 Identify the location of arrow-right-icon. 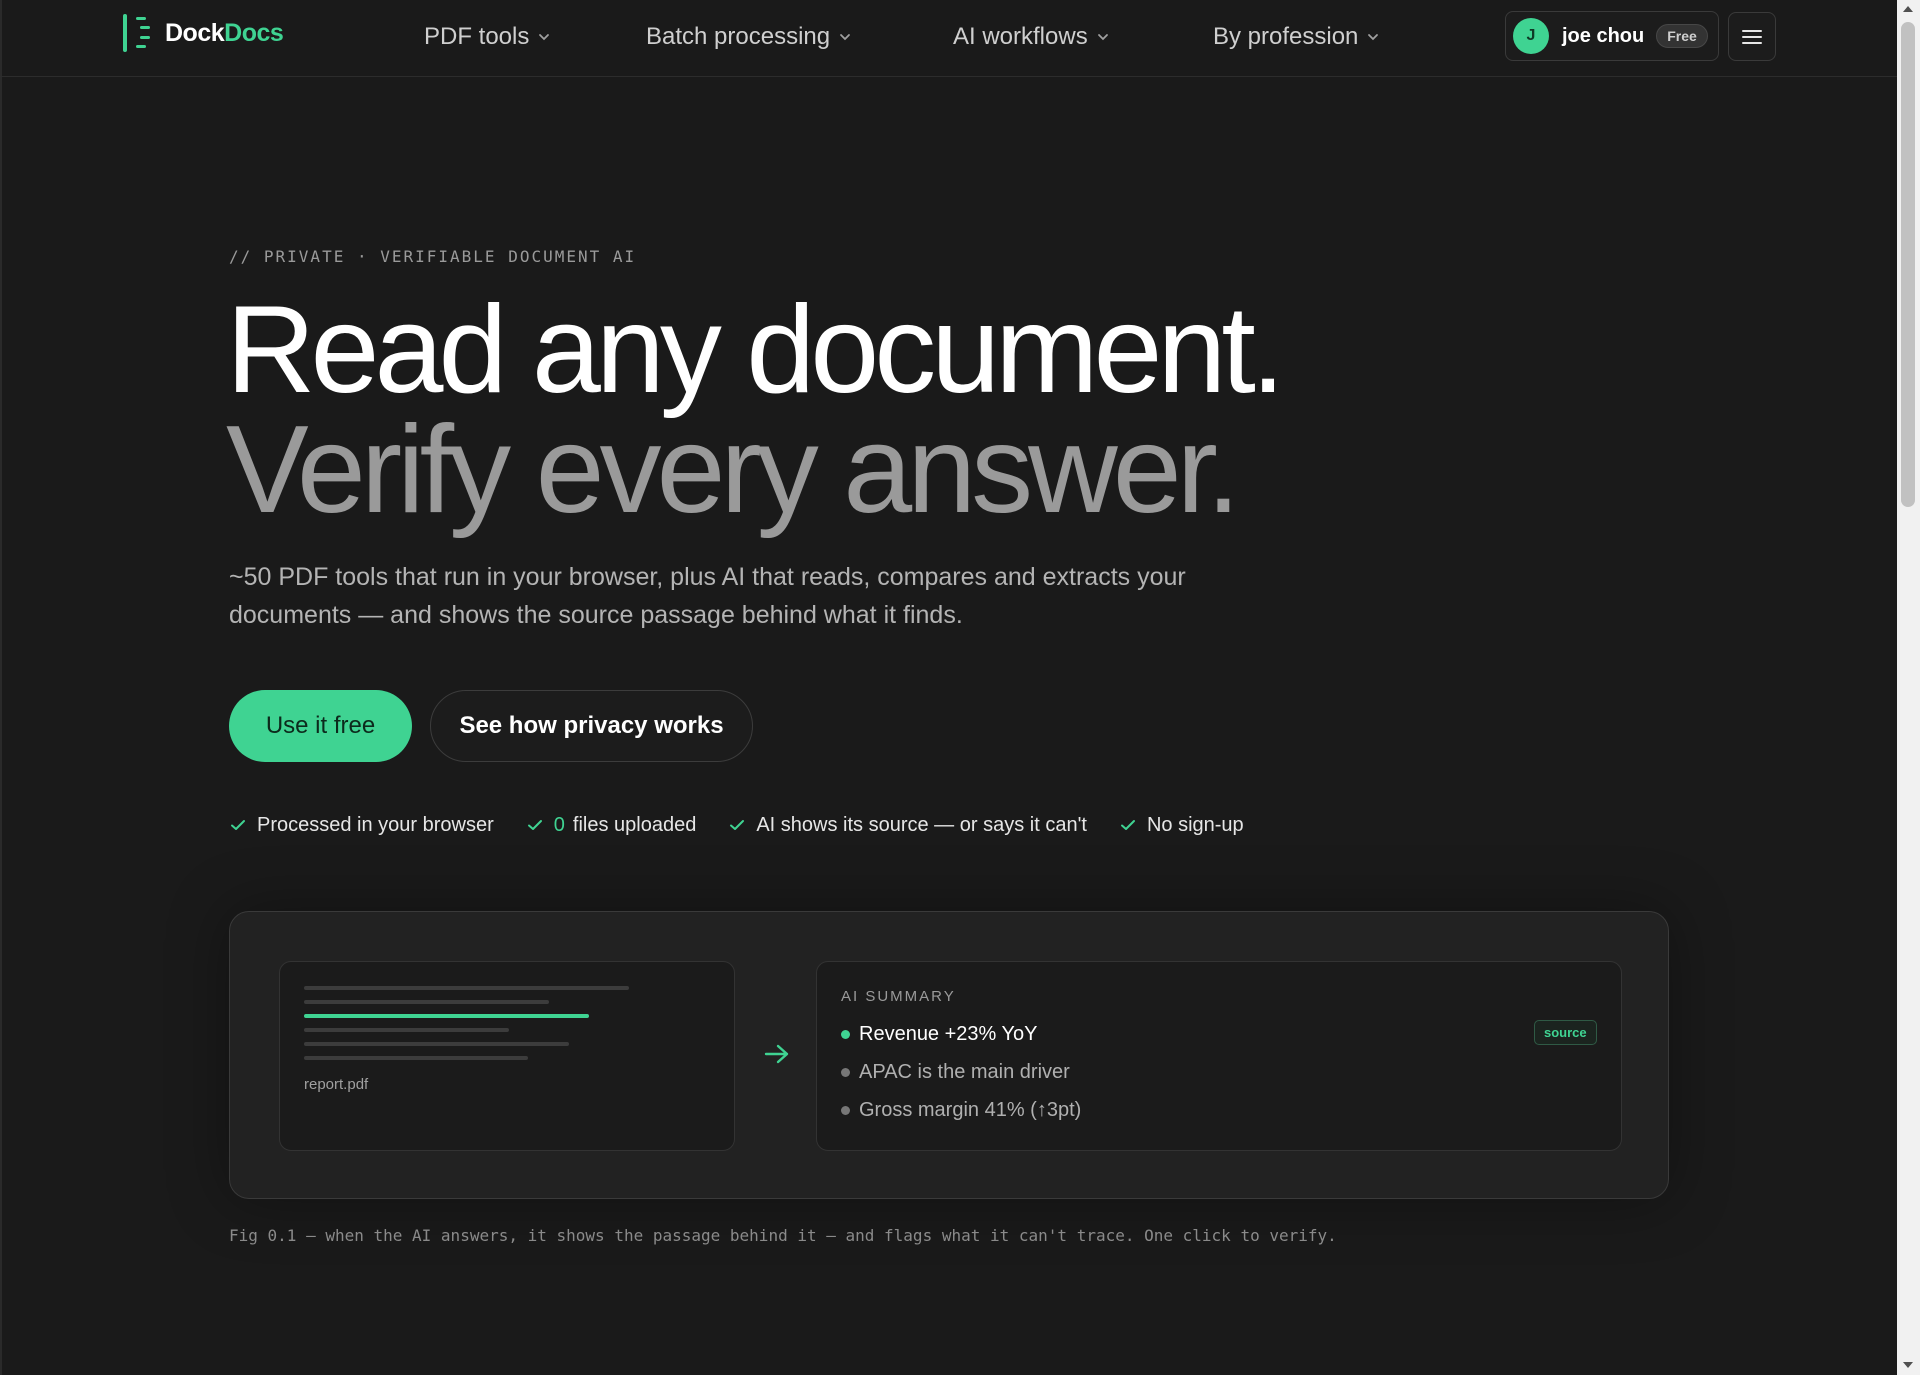
(776, 1054).